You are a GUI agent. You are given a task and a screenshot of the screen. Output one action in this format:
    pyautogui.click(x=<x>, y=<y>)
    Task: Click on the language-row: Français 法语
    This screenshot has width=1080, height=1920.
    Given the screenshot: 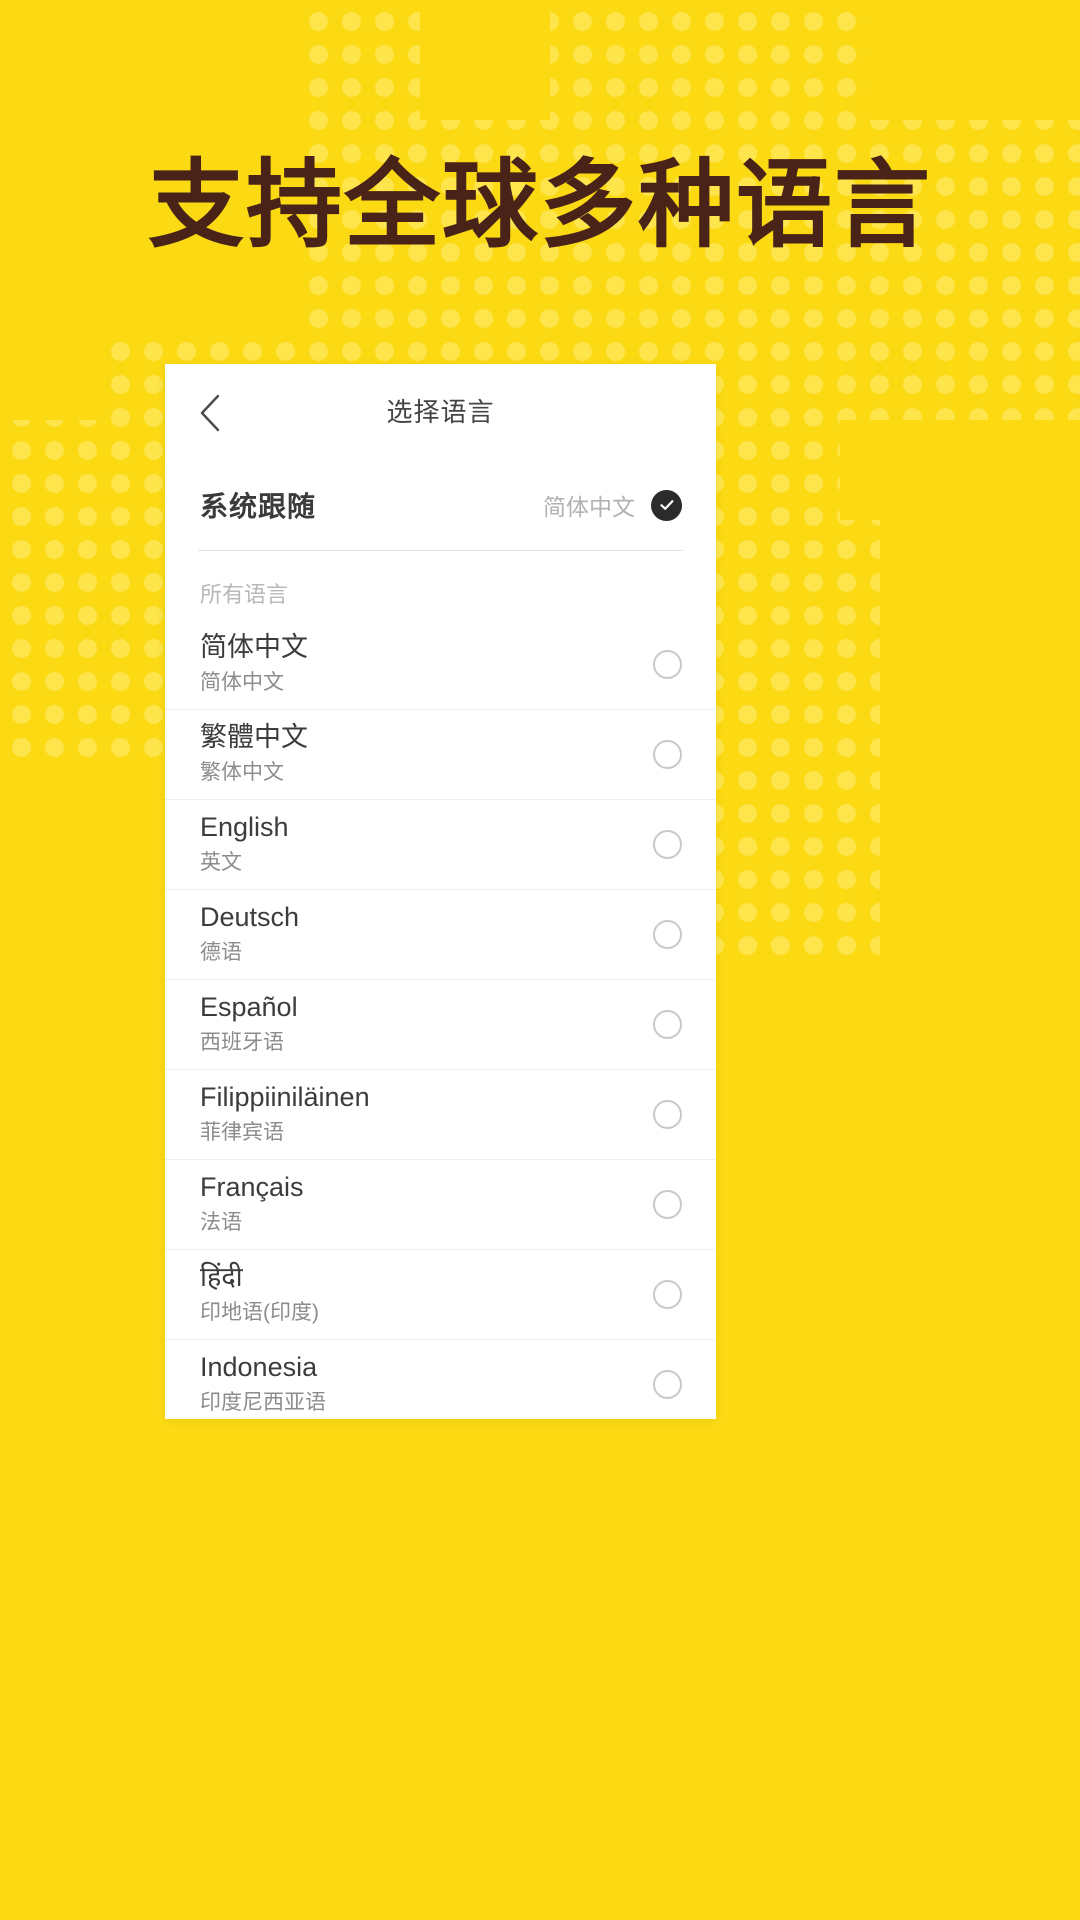 What is the action you would take?
    pyautogui.click(x=440, y=1204)
    